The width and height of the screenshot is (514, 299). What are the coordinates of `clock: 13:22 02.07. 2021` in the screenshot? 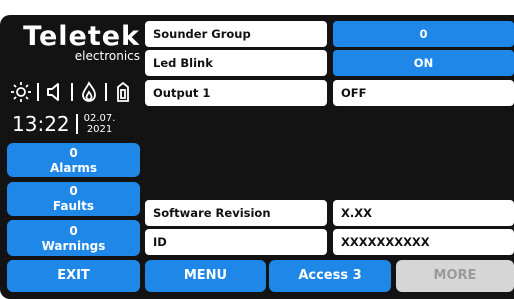 It's located at (63, 124).